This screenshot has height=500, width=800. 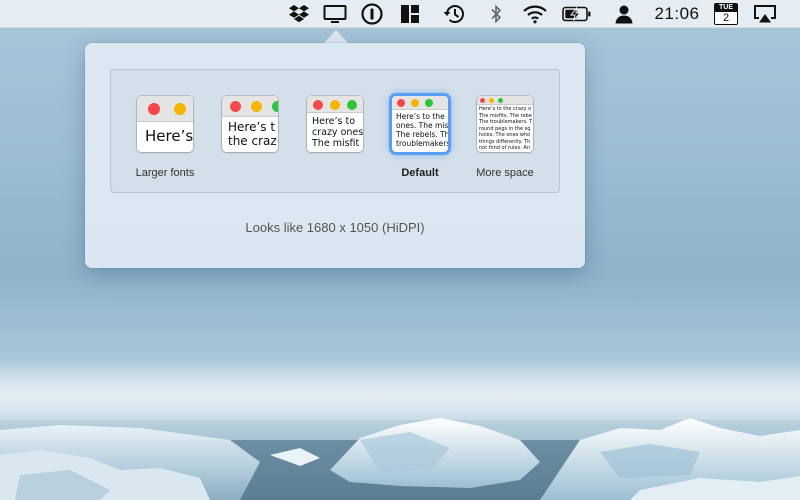 What do you see at coordinates (337, 132) in the screenshot?
I see `preview-text-line: crazy ones` at bounding box center [337, 132].